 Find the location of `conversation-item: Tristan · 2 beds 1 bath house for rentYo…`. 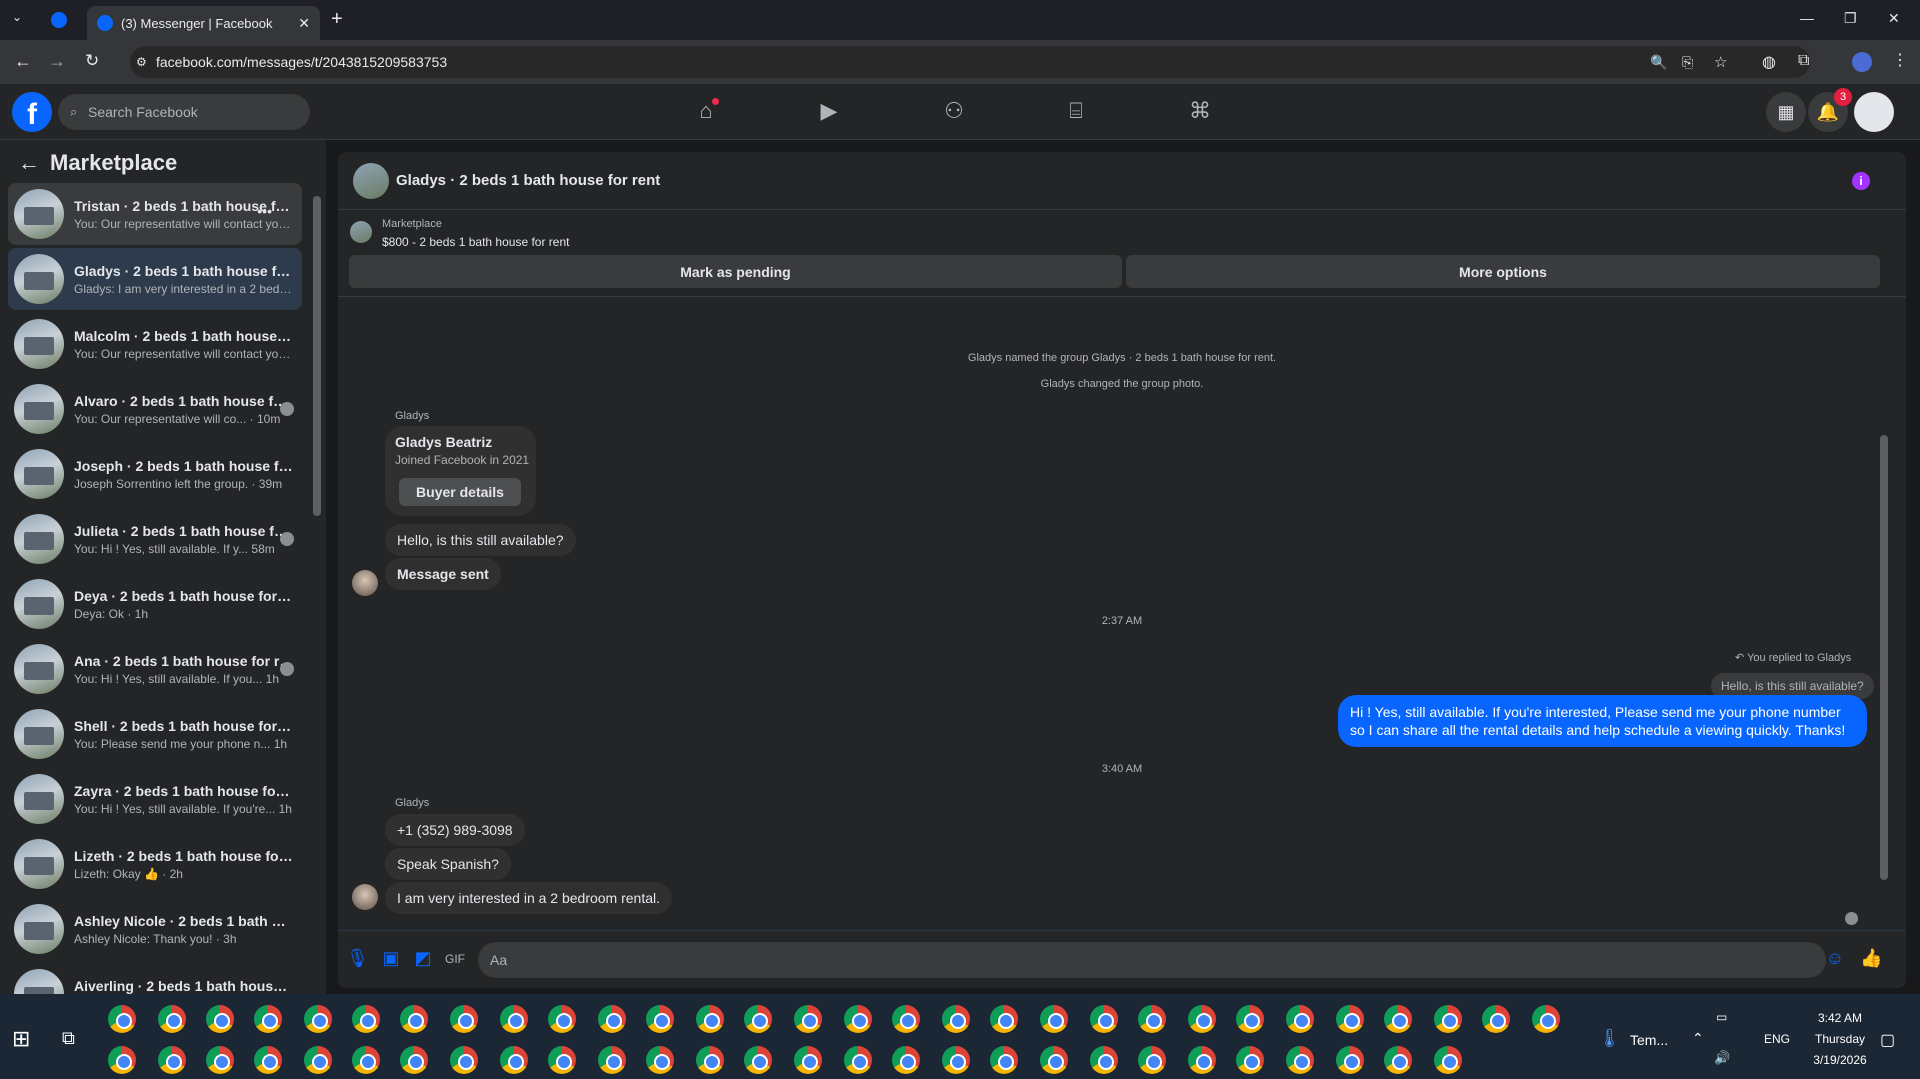

conversation-item: Tristan · 2 beds 1 bath house for rentYo… is located at coordinates (155, 214).